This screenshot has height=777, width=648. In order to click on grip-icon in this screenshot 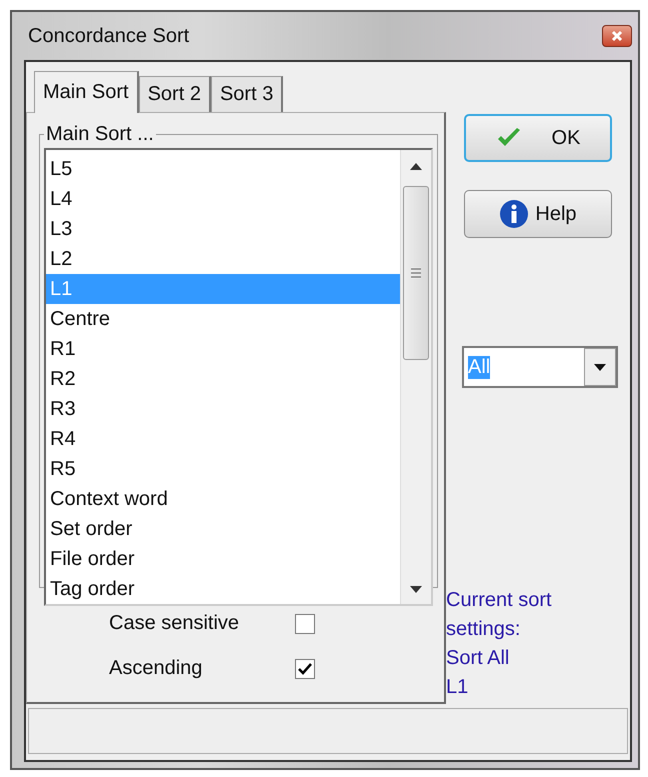, I will do `click(416, 273)`.